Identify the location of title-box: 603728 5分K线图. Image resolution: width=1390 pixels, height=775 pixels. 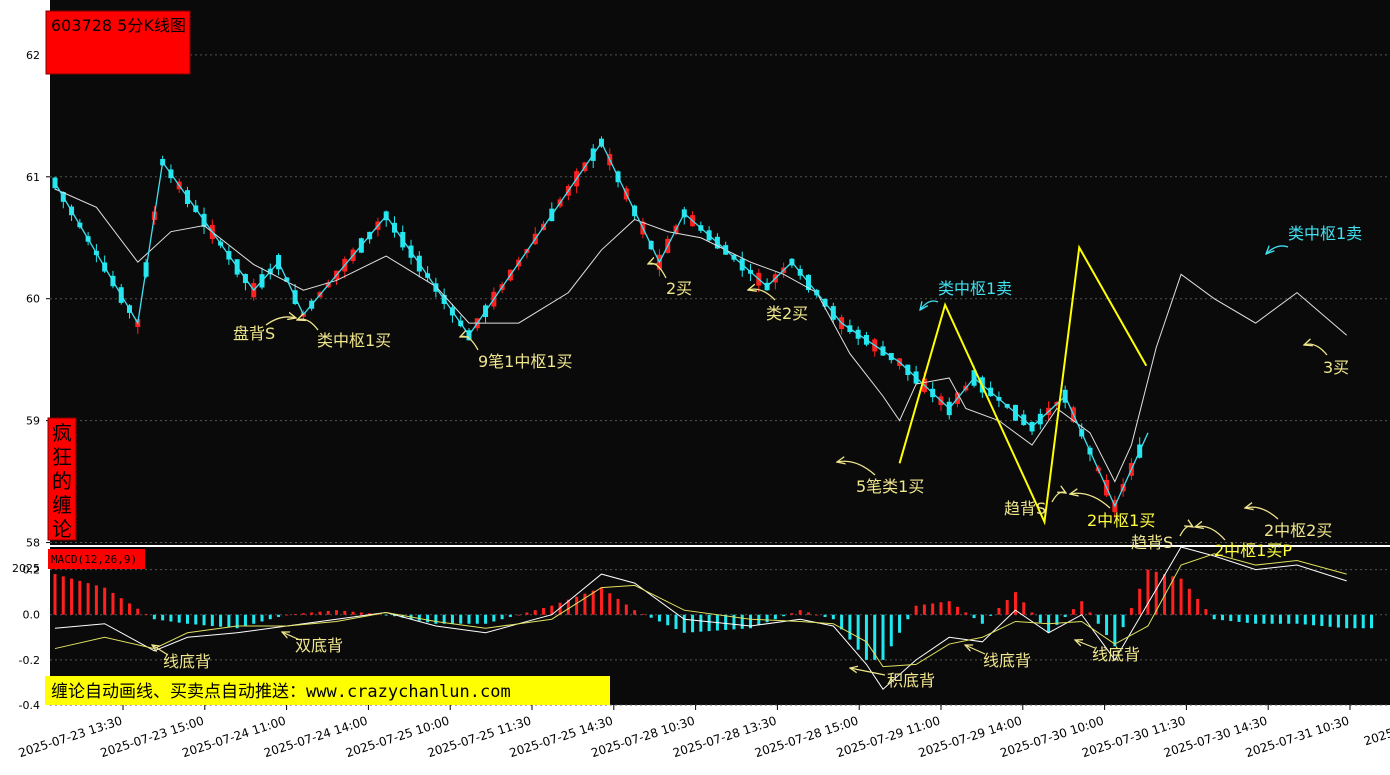
(118, 42).